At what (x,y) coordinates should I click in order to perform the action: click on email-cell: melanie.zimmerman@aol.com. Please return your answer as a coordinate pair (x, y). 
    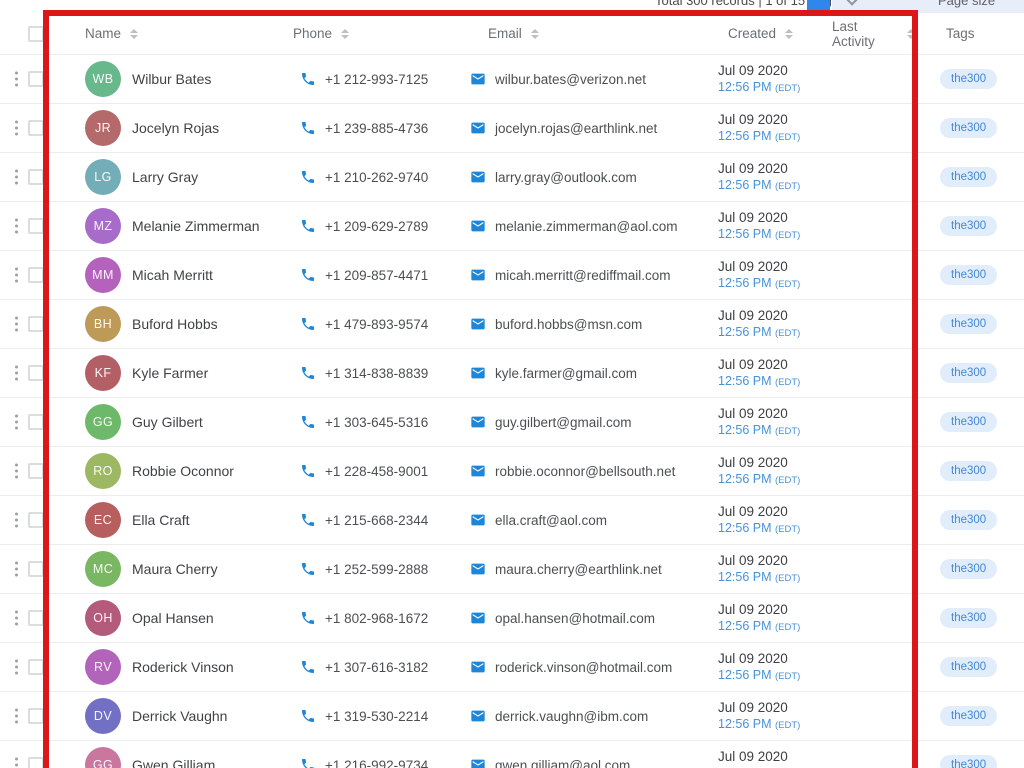
    Looking at the image, I should click on (577, 226).